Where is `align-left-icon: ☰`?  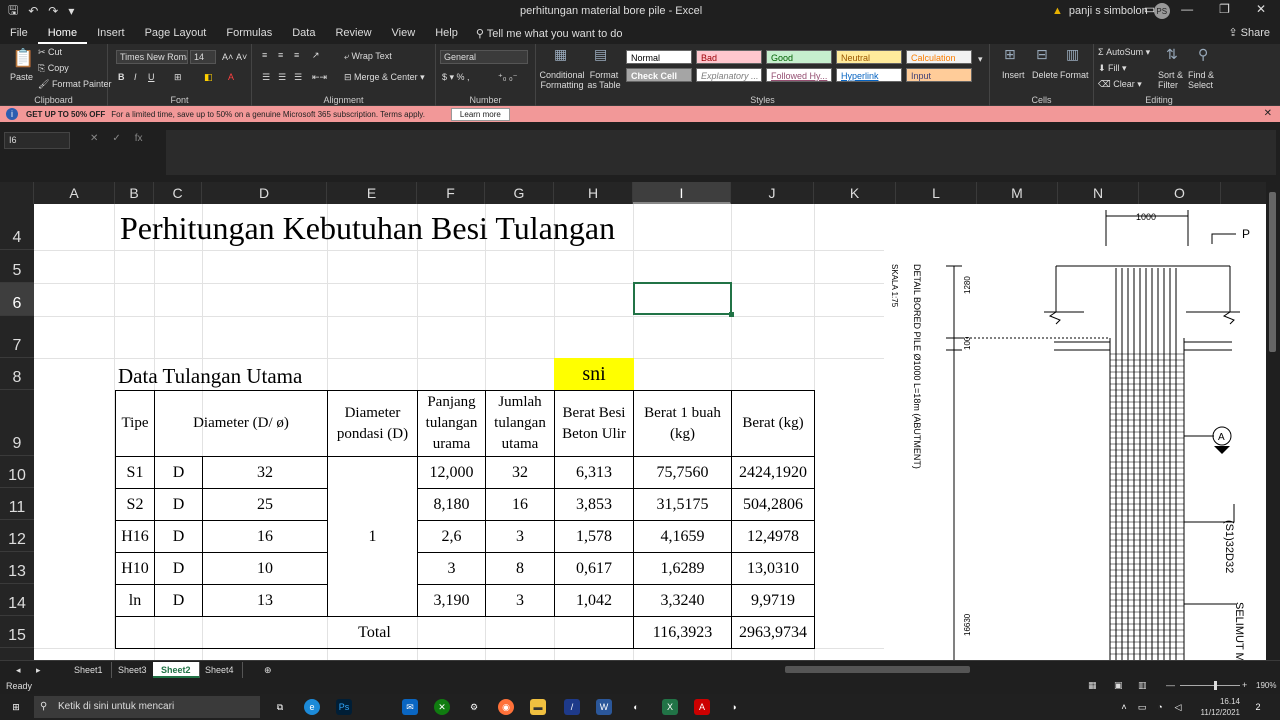 align-left-icon: ☰ is located at coordinates (266, 77).